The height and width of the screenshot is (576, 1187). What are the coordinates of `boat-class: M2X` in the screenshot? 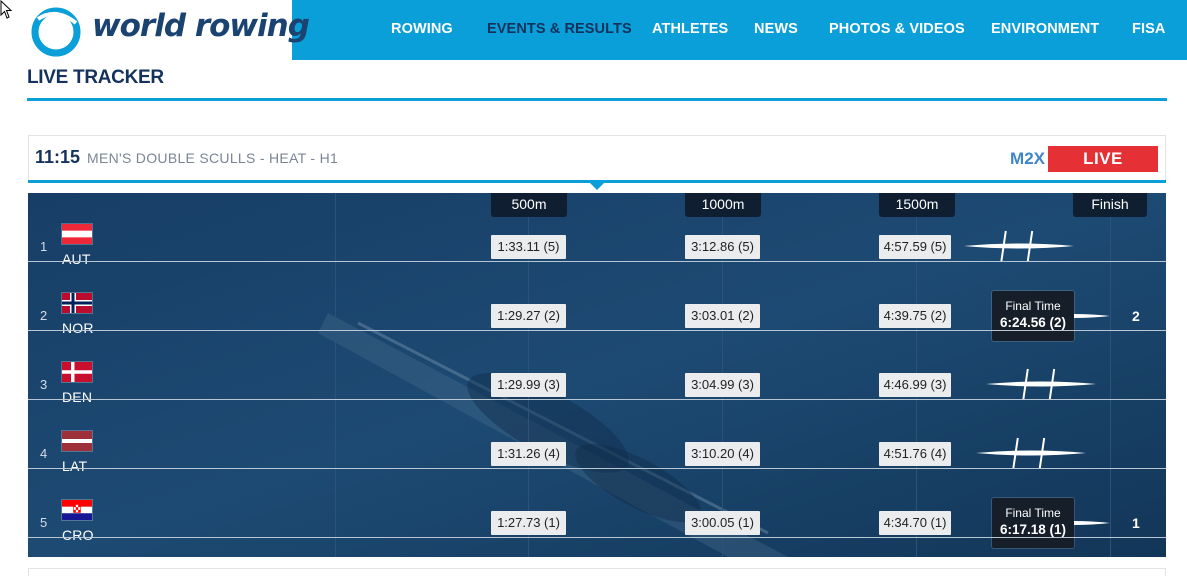 It's located at (1027, 158).